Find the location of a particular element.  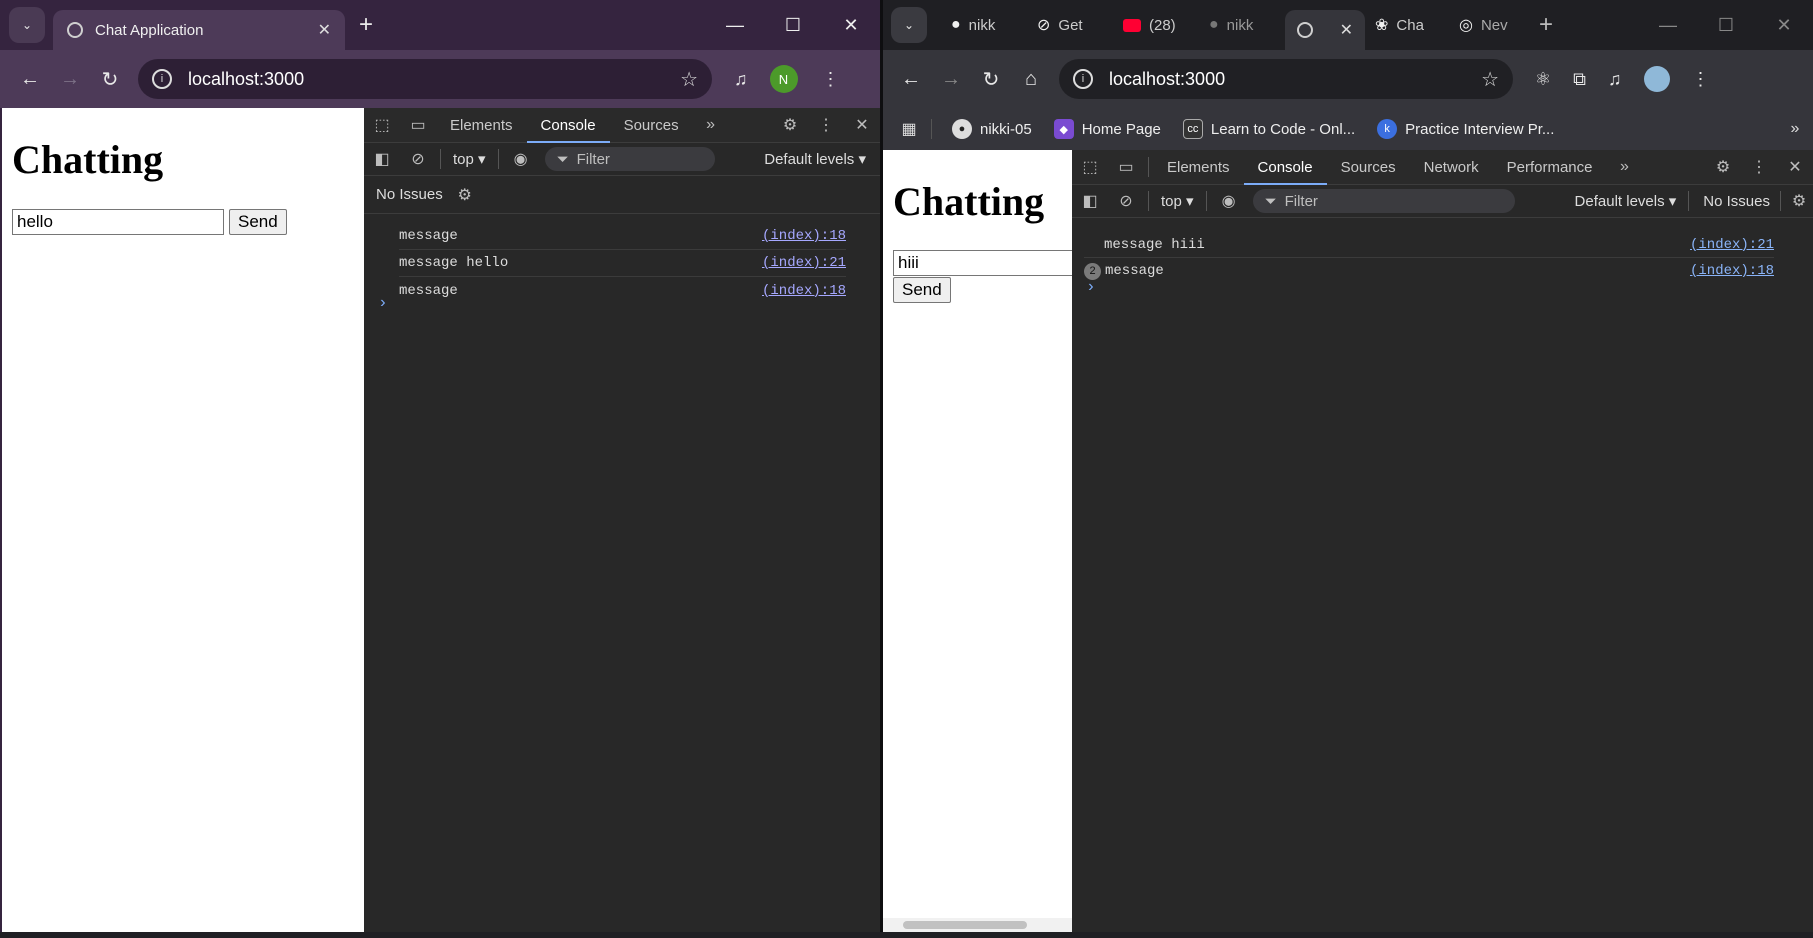

tab-chatgpt: ❀ Cha is located at coordinates (1407, 25).